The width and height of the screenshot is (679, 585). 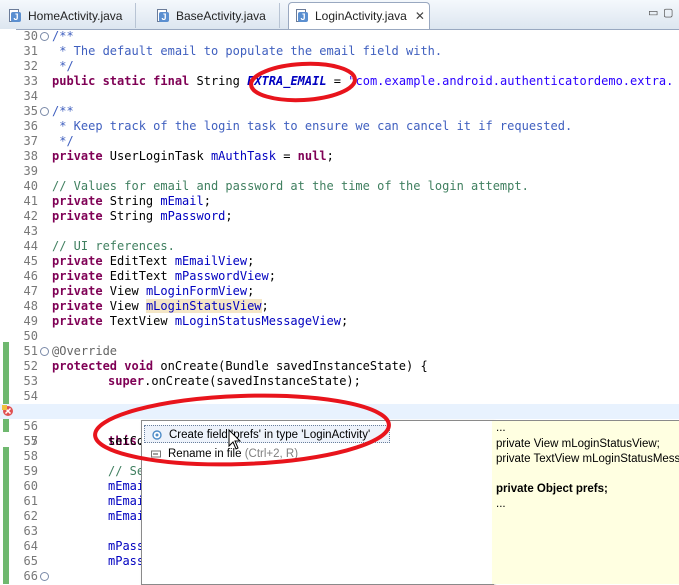 What do you see at coordinates (157, 435) in the screenshot?
I see `field-icon` at bounding box center [157, 435].